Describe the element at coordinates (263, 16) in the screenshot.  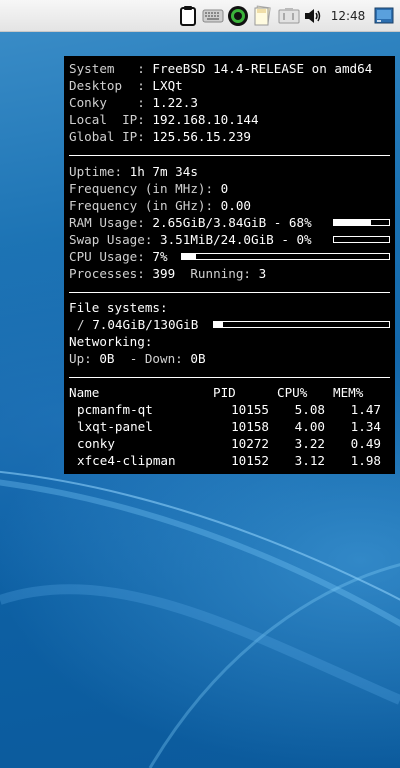
I see `notes-icon` at that location.